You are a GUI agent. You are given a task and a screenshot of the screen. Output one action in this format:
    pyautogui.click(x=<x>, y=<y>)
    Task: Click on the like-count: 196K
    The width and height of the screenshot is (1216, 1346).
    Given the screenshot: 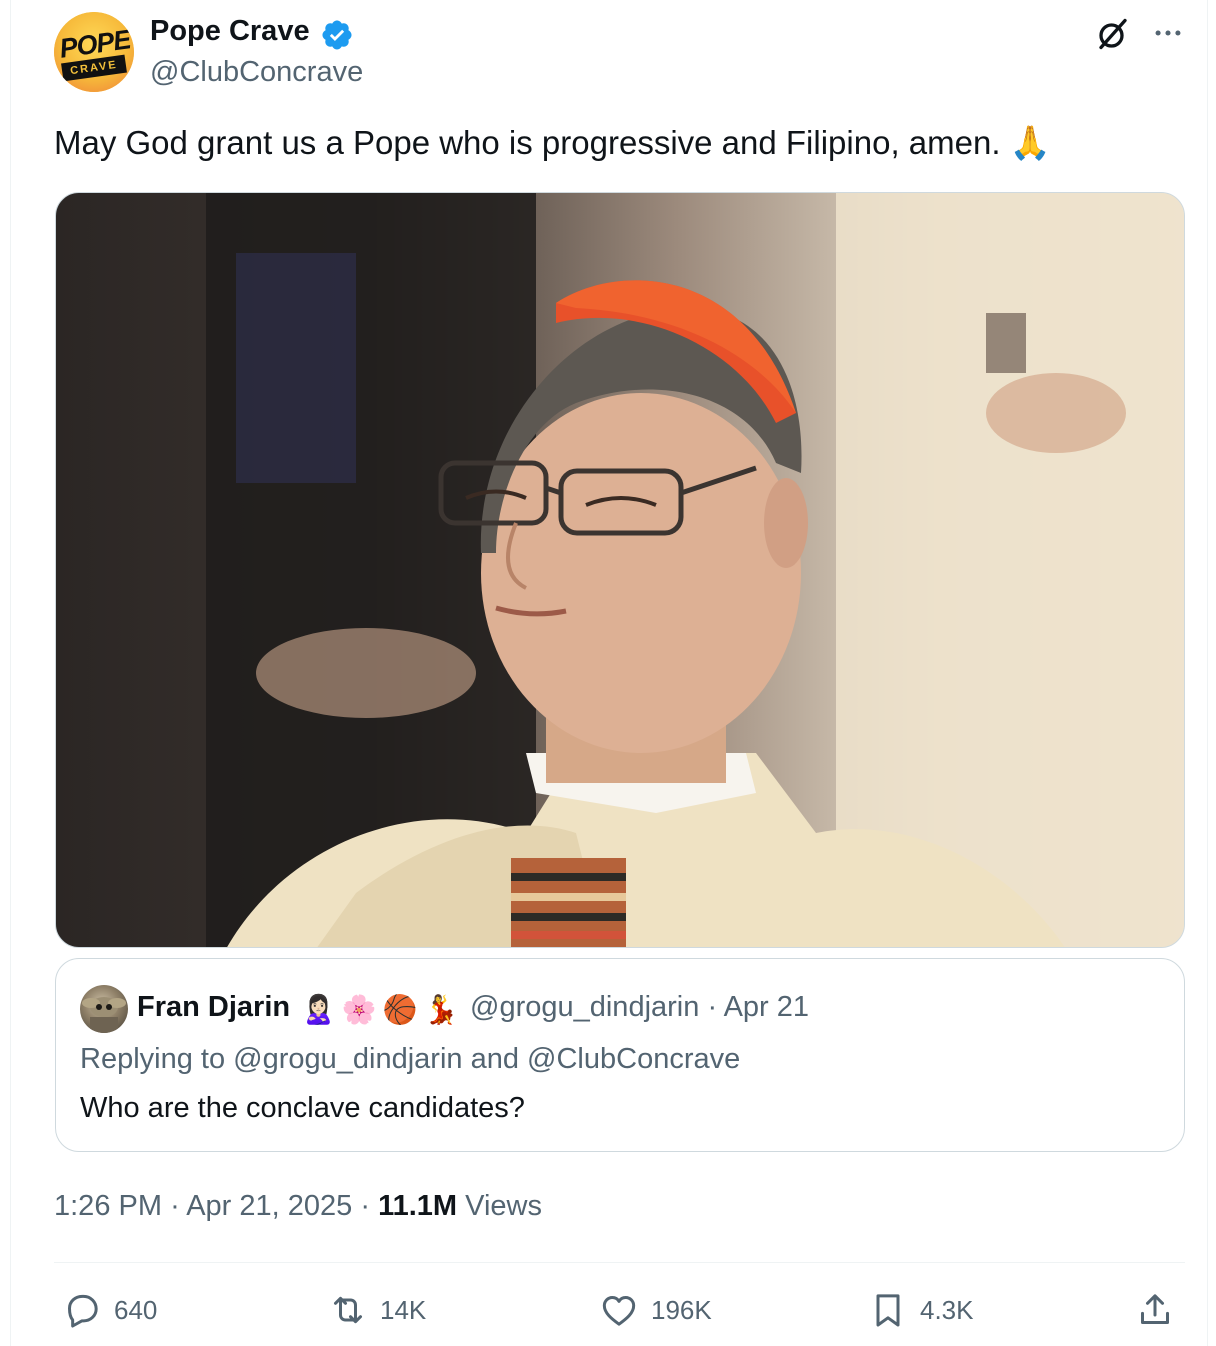 What is the action you would take?
    pyautogui.click(x=681, y=1309)
    